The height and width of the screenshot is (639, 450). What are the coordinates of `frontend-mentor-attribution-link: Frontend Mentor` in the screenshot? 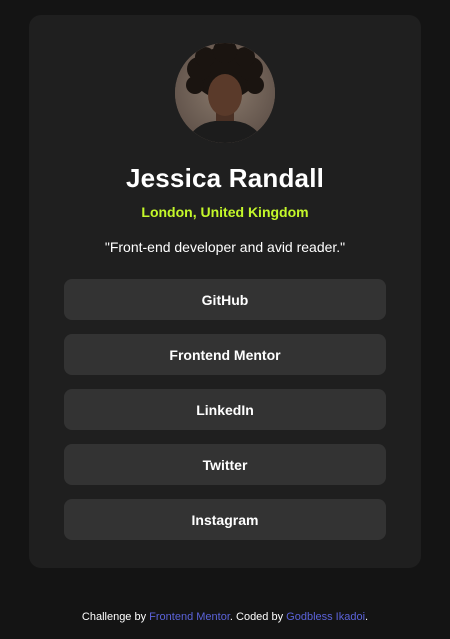 It's located at (189, 617).